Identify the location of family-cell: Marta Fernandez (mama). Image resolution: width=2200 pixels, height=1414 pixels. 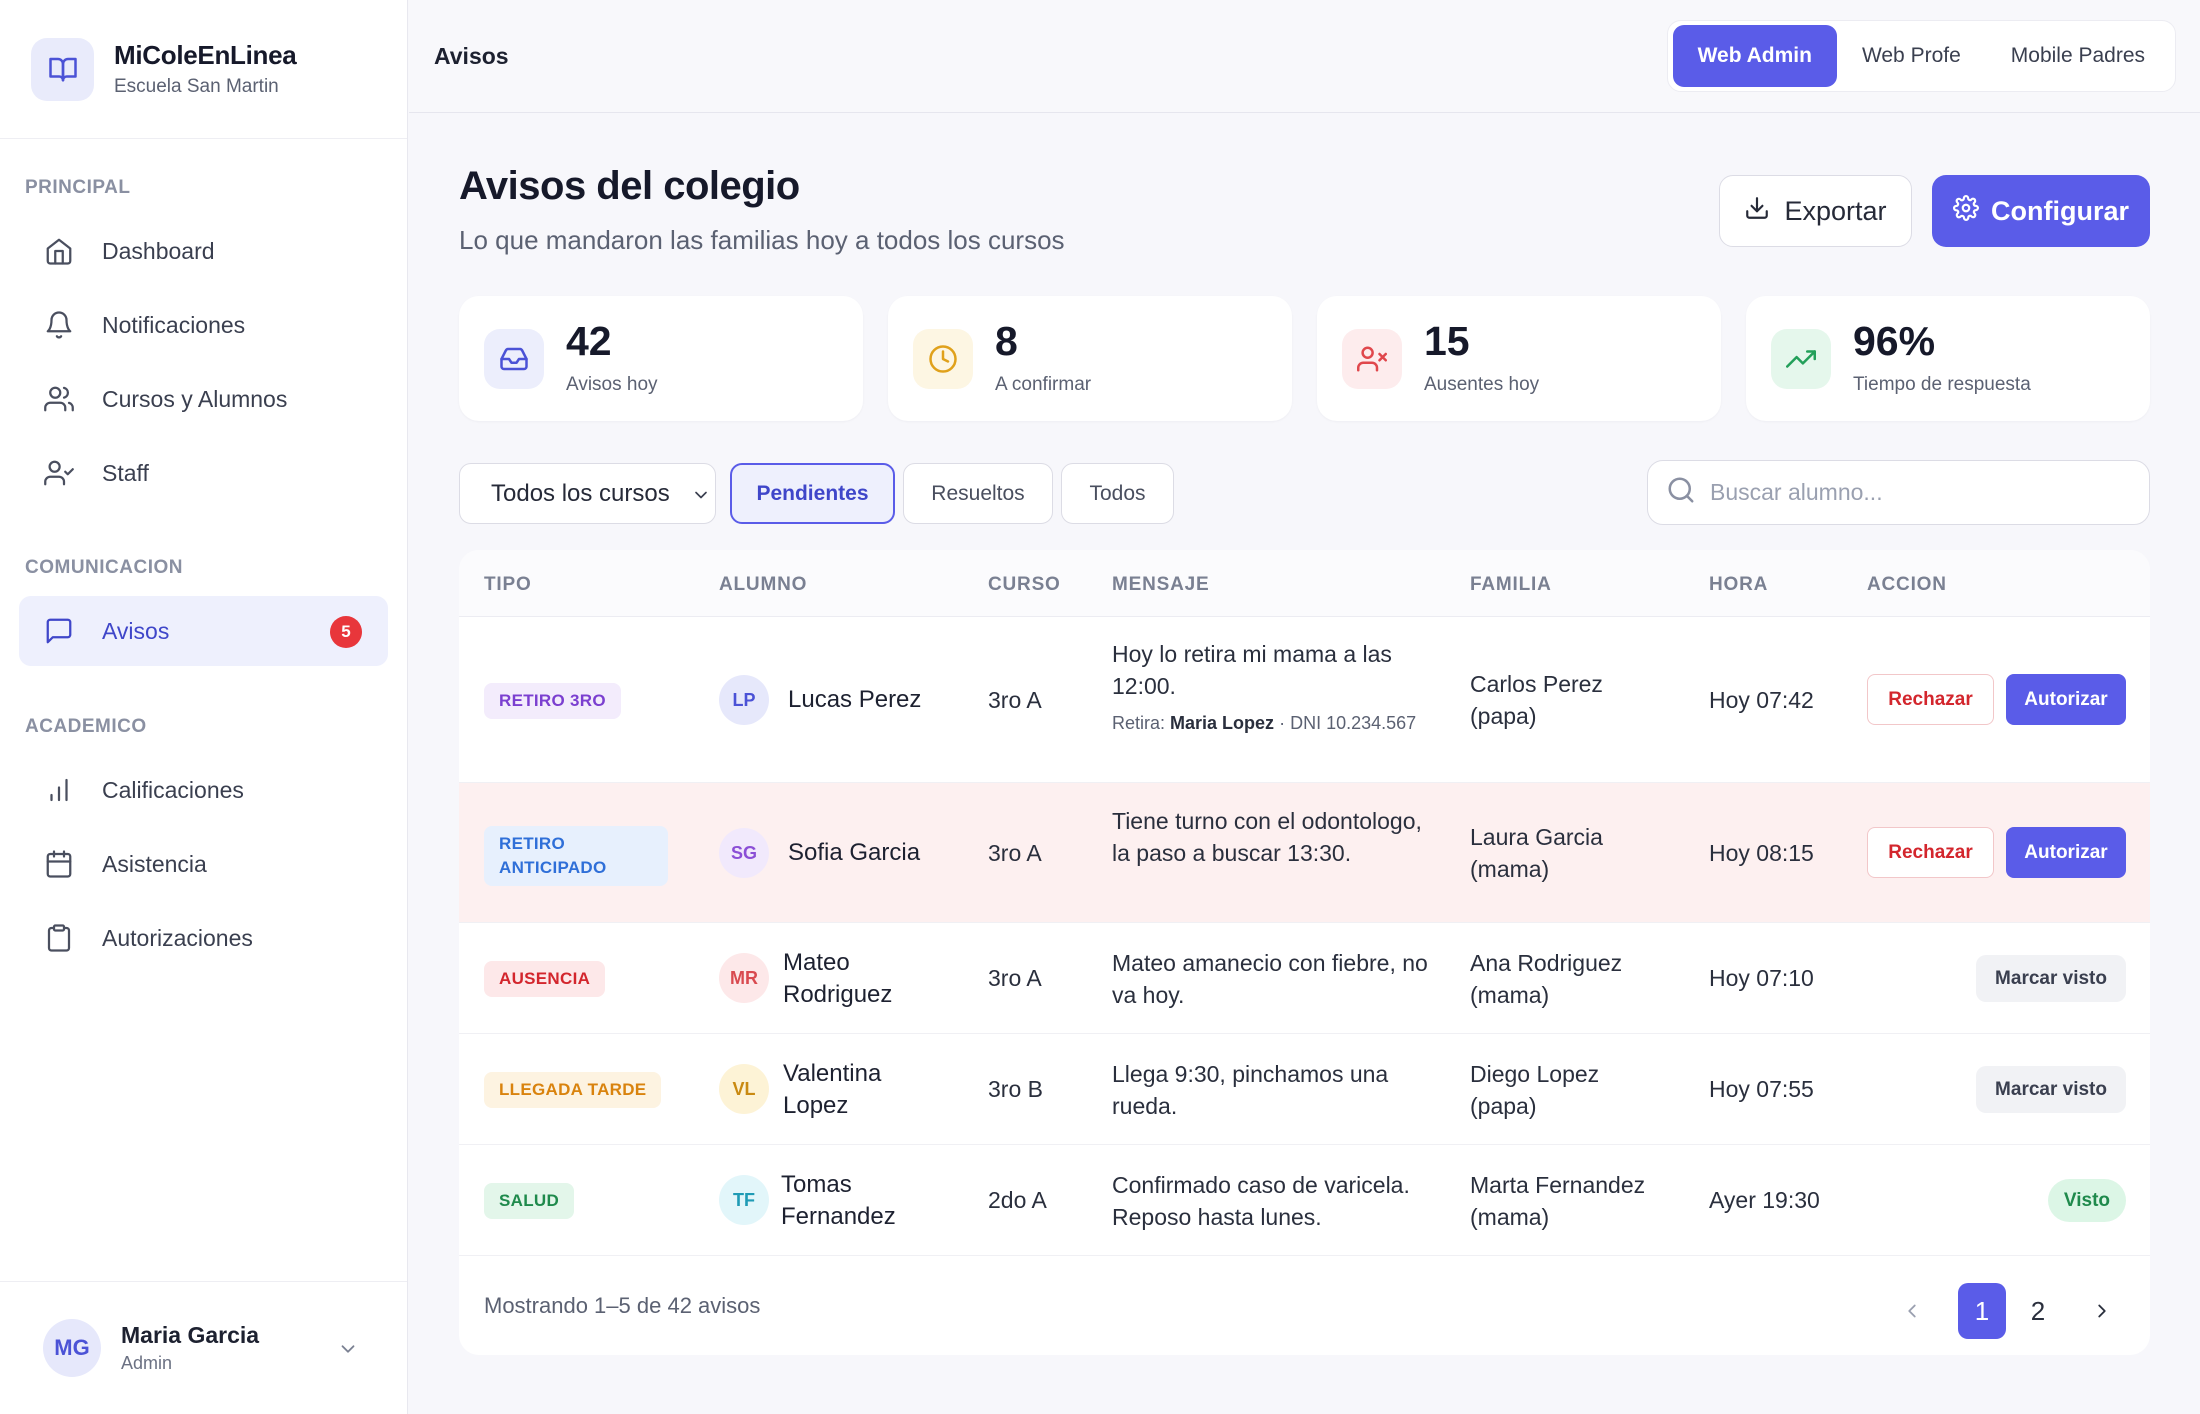
(1558, 1201).